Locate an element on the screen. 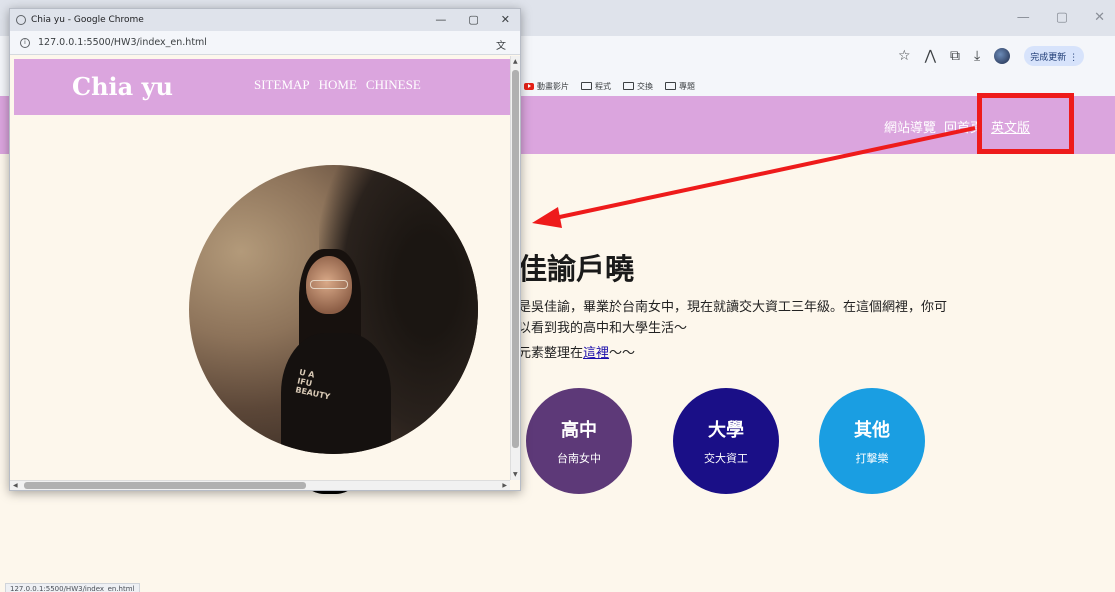  highschool-button: 高中 台南女中 is located at coordinates (579, 441).